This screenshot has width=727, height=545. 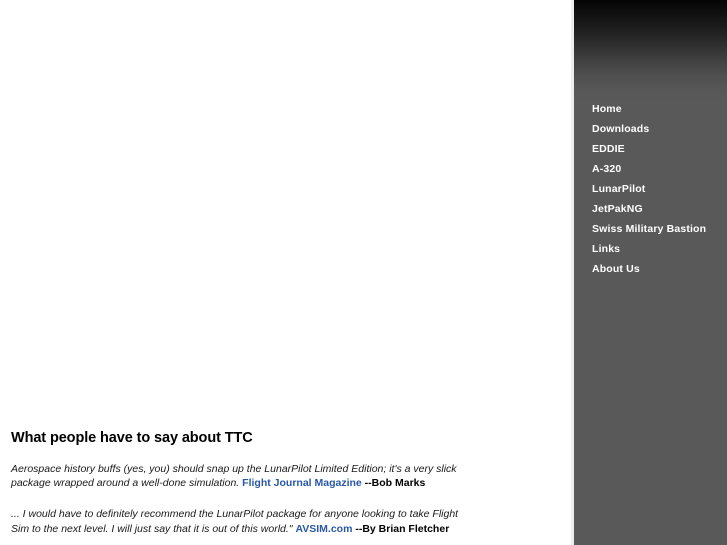 What do you see at coordinates (659, 113) in the screenshot?
I see `sidebar-item-home: Home` at bounding box center [659, 113].